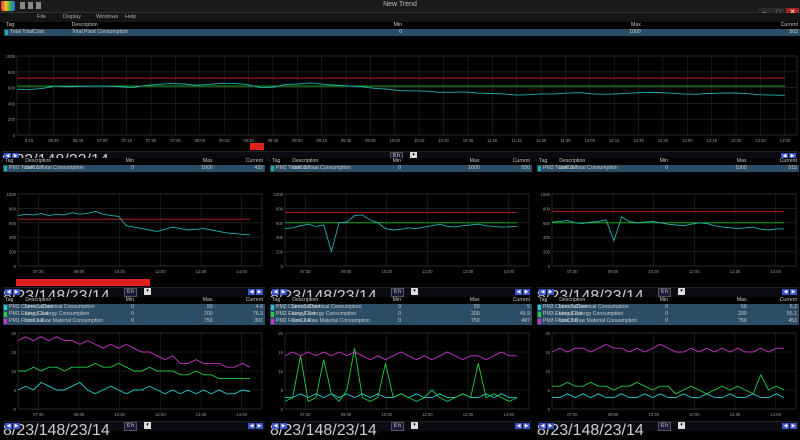 The width and height of the screenshot is (800, 440). Describe the element at coordinates (134, 374) in the screenshot. I see `bottom.0-chart: 2015105007:30 09:00 10:30 12:00 13:30 14:00` at that location.